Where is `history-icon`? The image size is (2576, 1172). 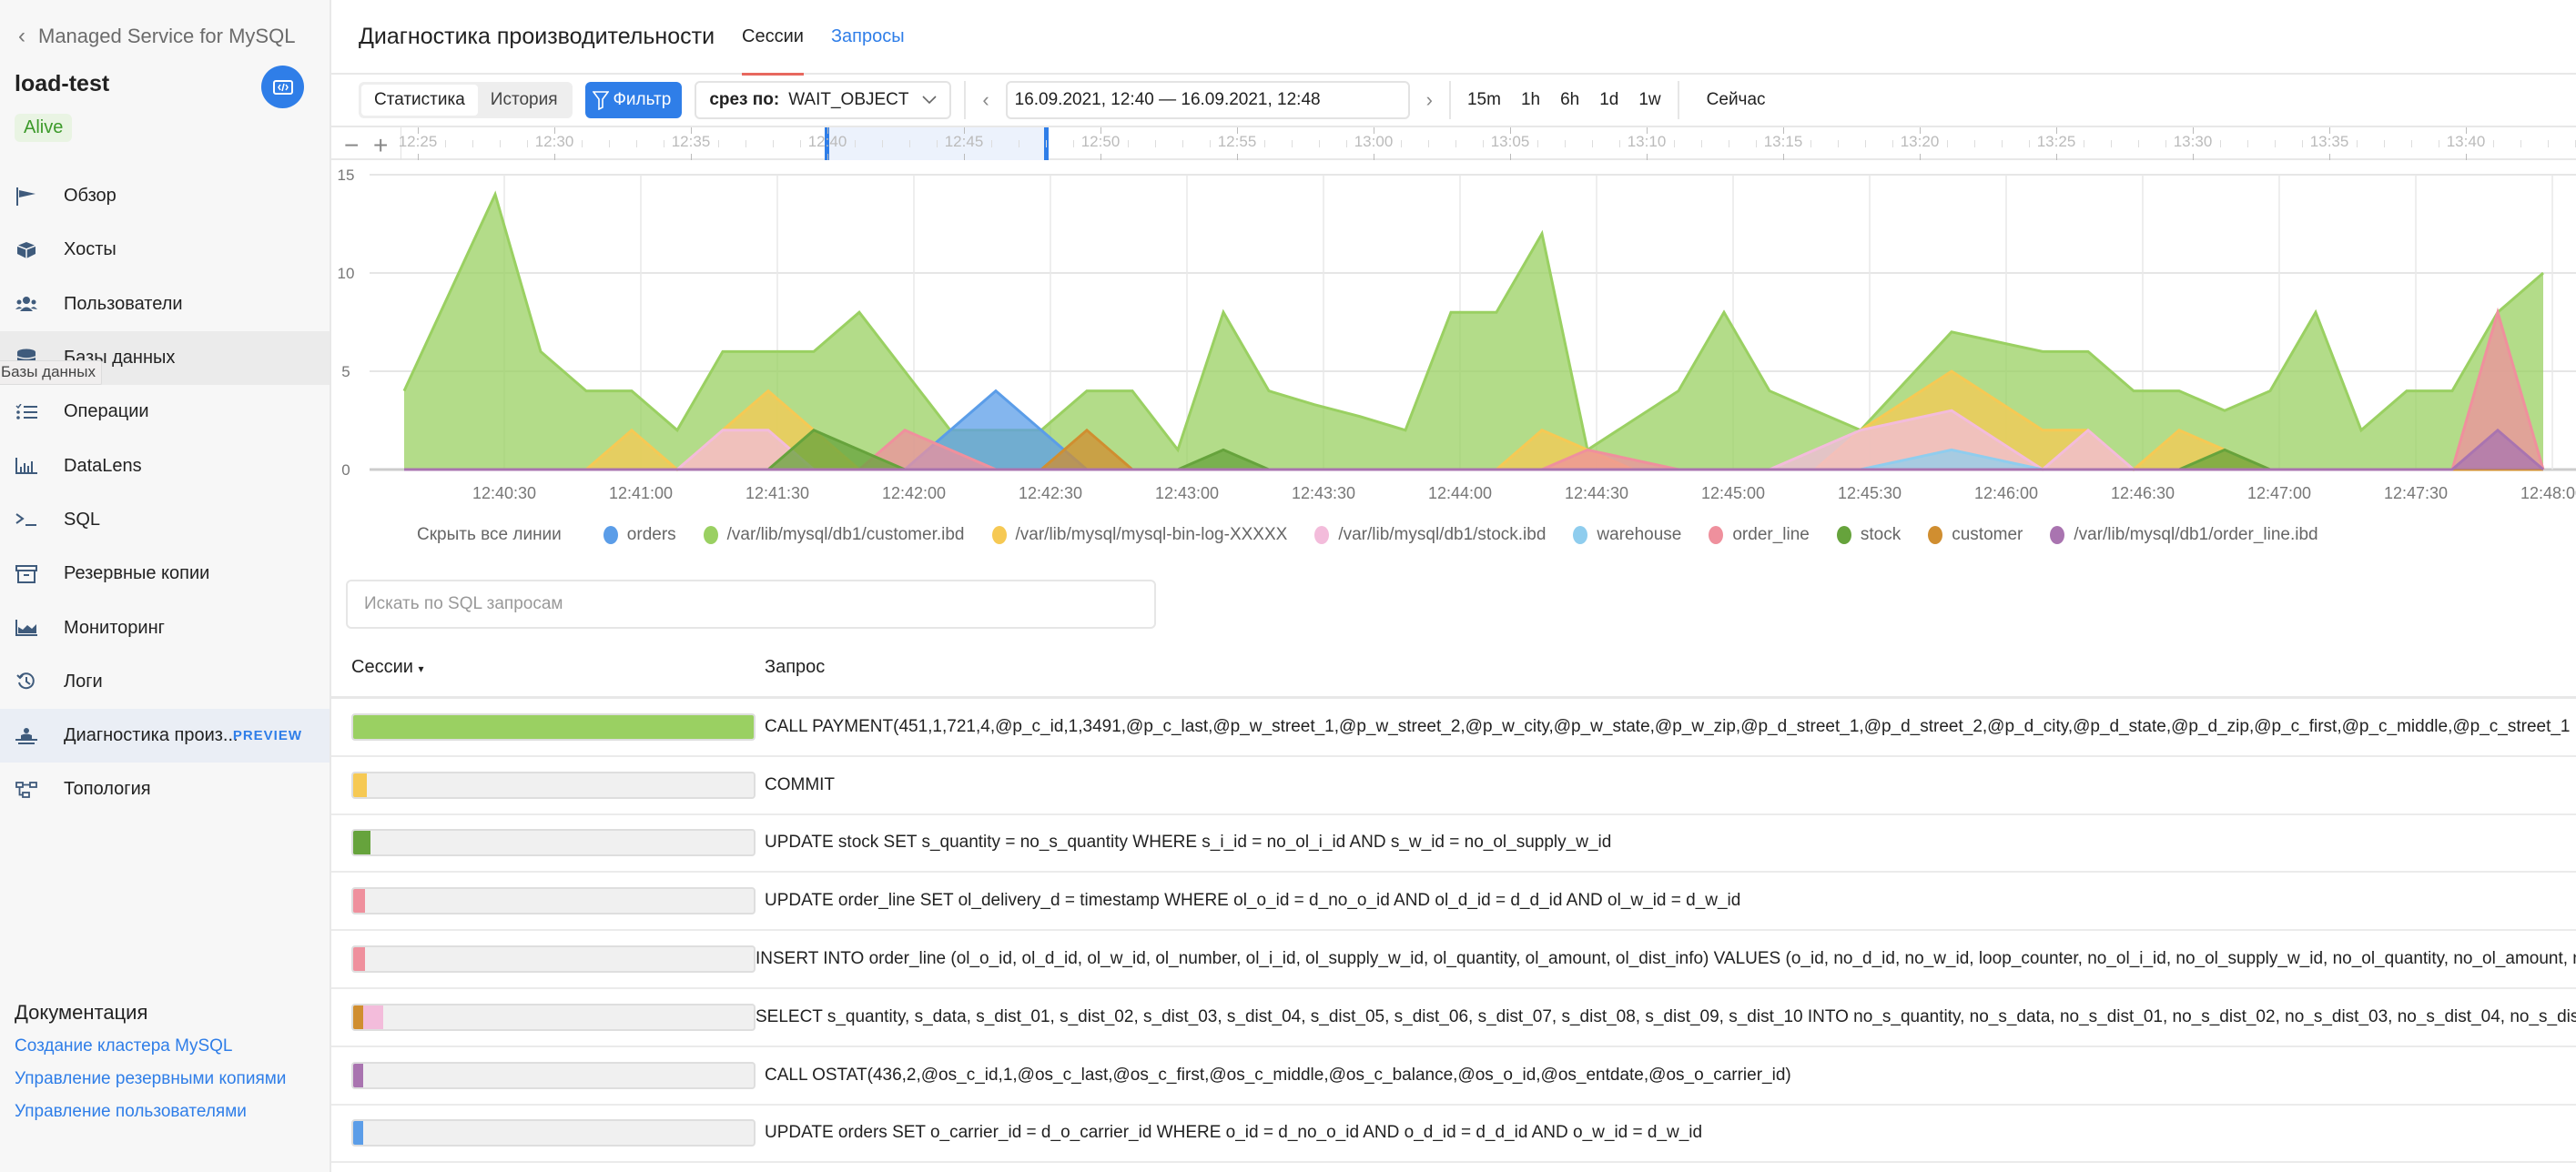
history-icon is located at coordinates (26, 682).